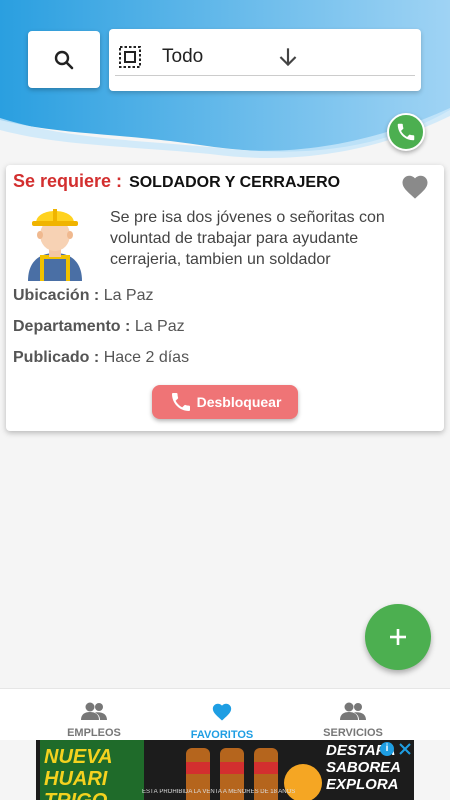 The width and height of the screenshot is (450, 800). Describe the element at coordinates (78, 773) in the screenshot. I see `ad-left-text: NUEVA HUARI TRIGO` at that location.